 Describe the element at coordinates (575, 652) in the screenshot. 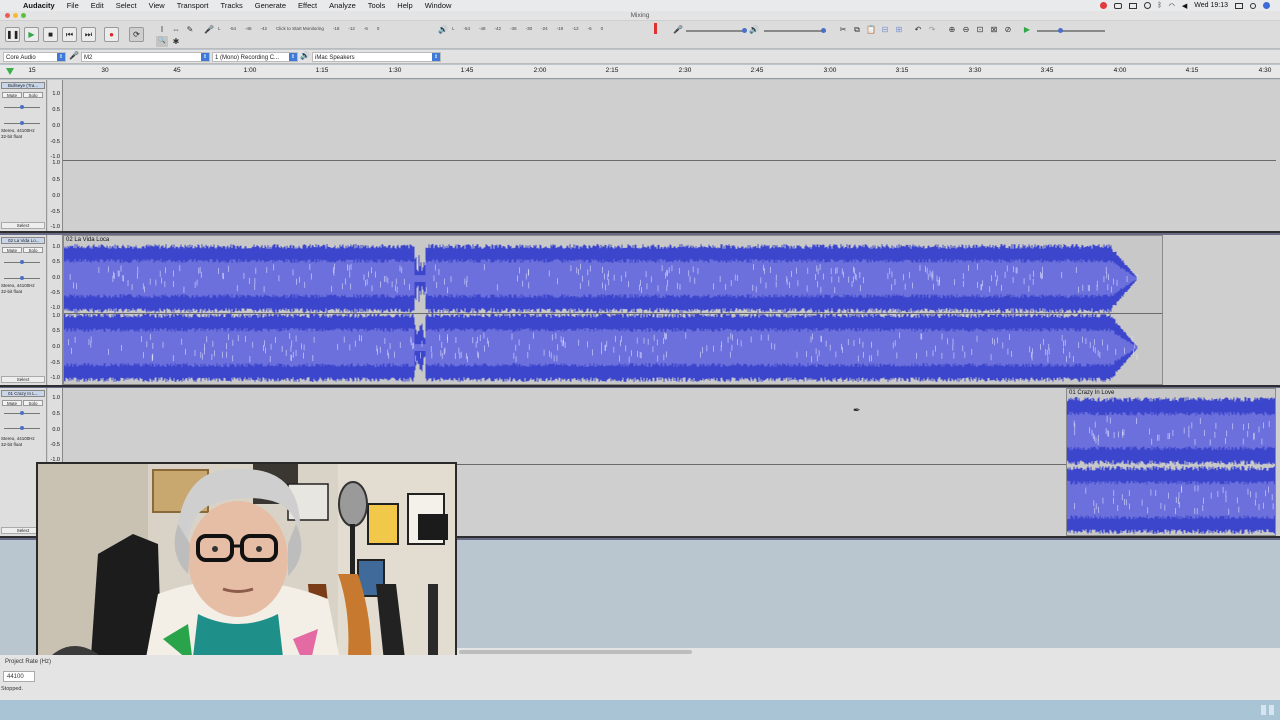

I see `scrollbar-thumb` at that location.